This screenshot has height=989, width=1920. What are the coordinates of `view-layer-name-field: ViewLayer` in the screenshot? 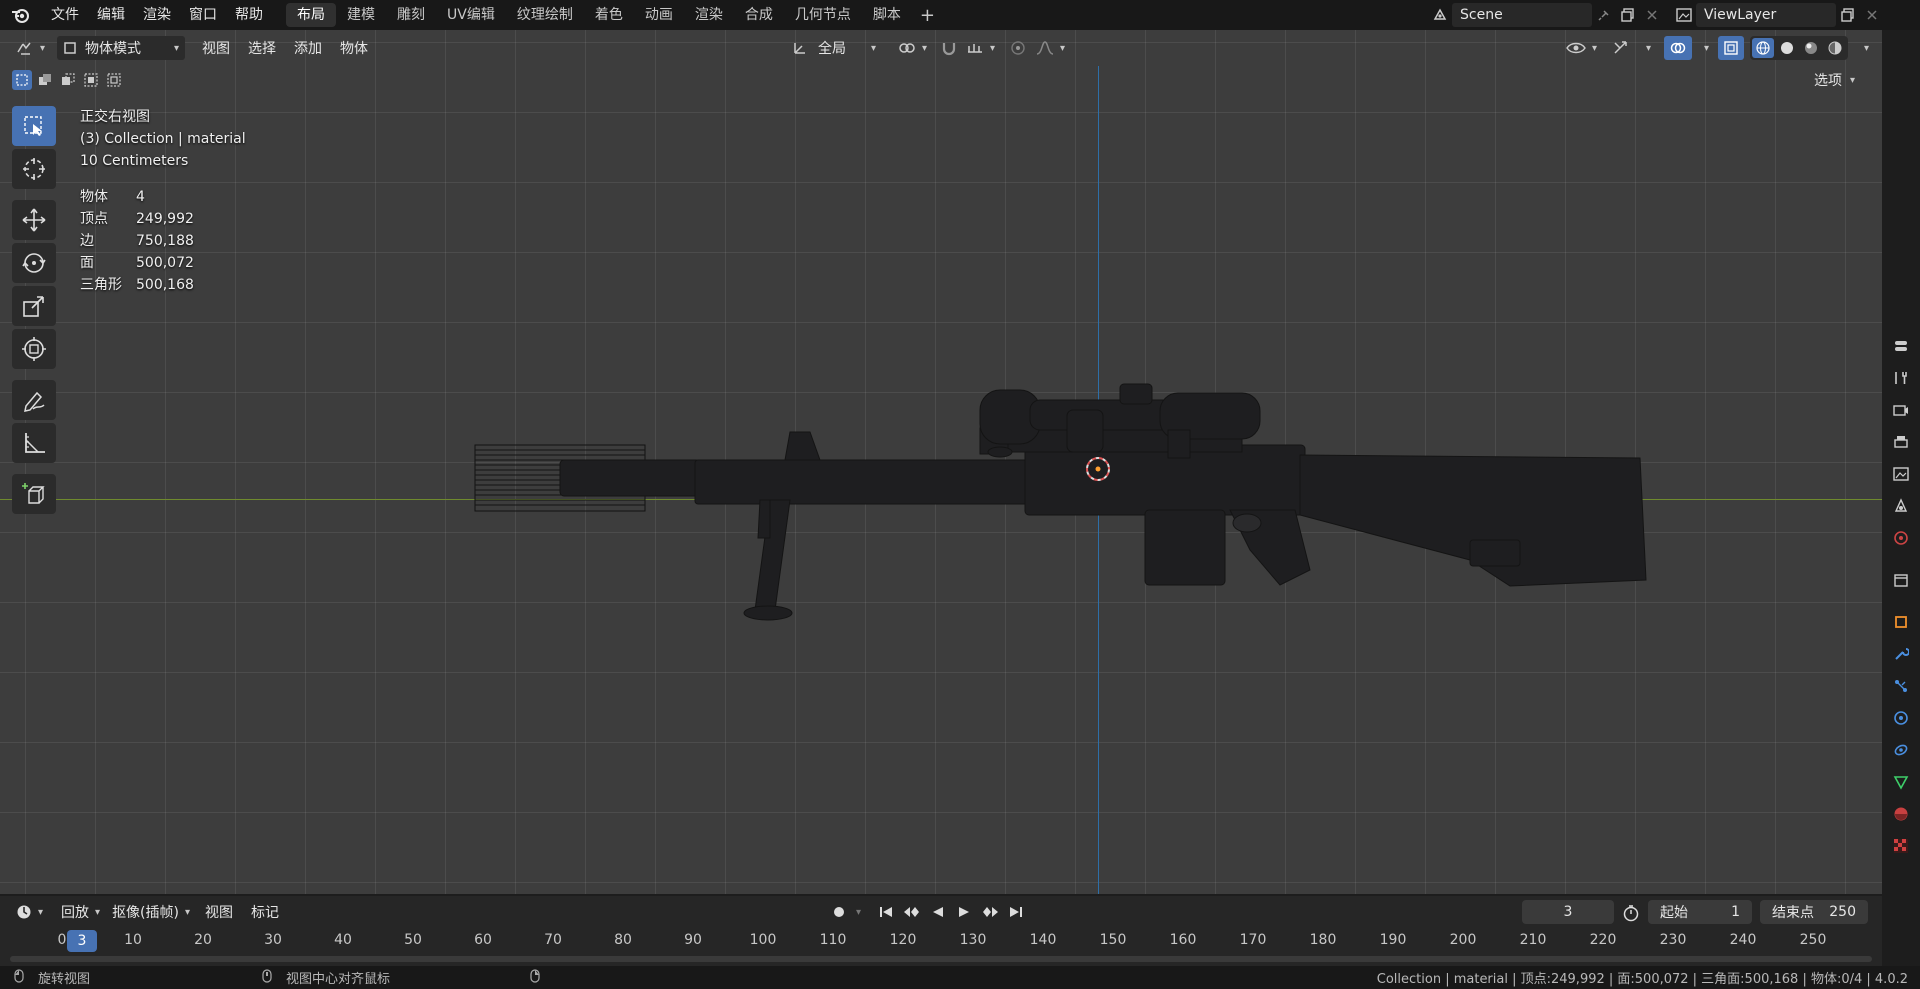 It's located at (1766, 15).